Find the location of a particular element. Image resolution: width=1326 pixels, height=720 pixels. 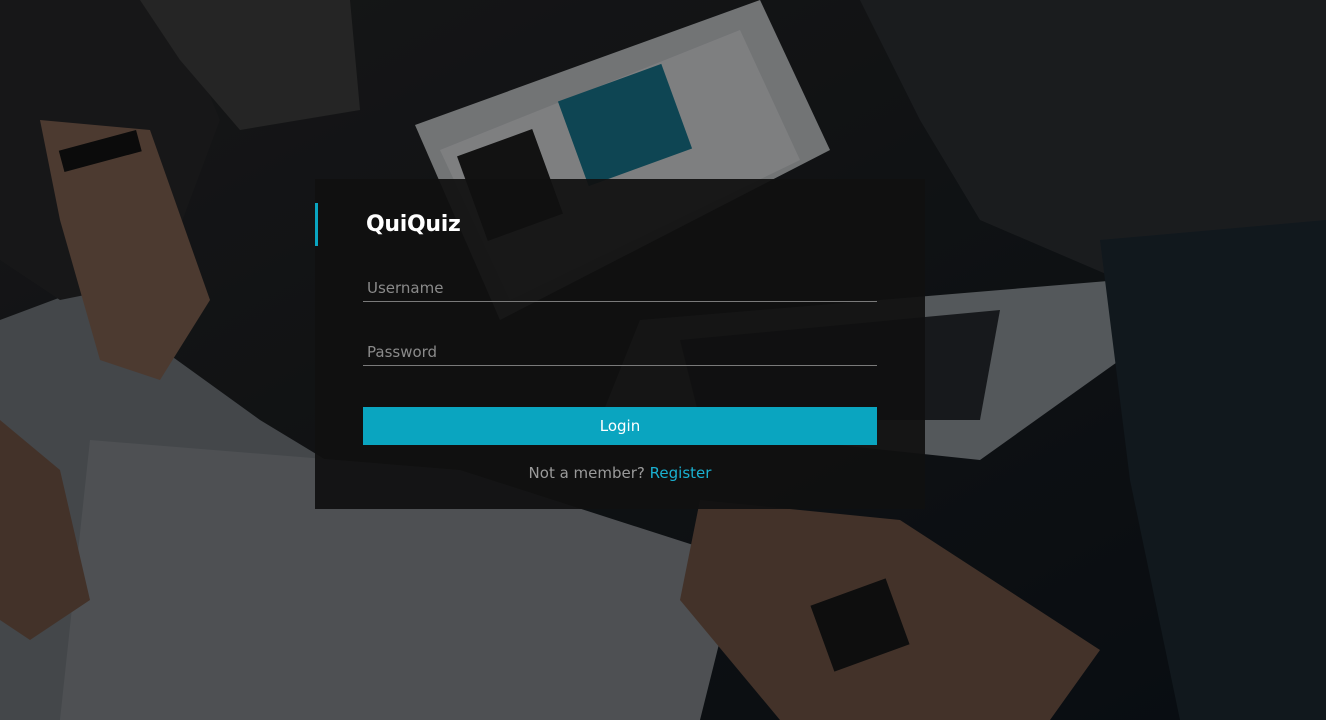

brand-accent-bar is located at coordinates (316, 224).